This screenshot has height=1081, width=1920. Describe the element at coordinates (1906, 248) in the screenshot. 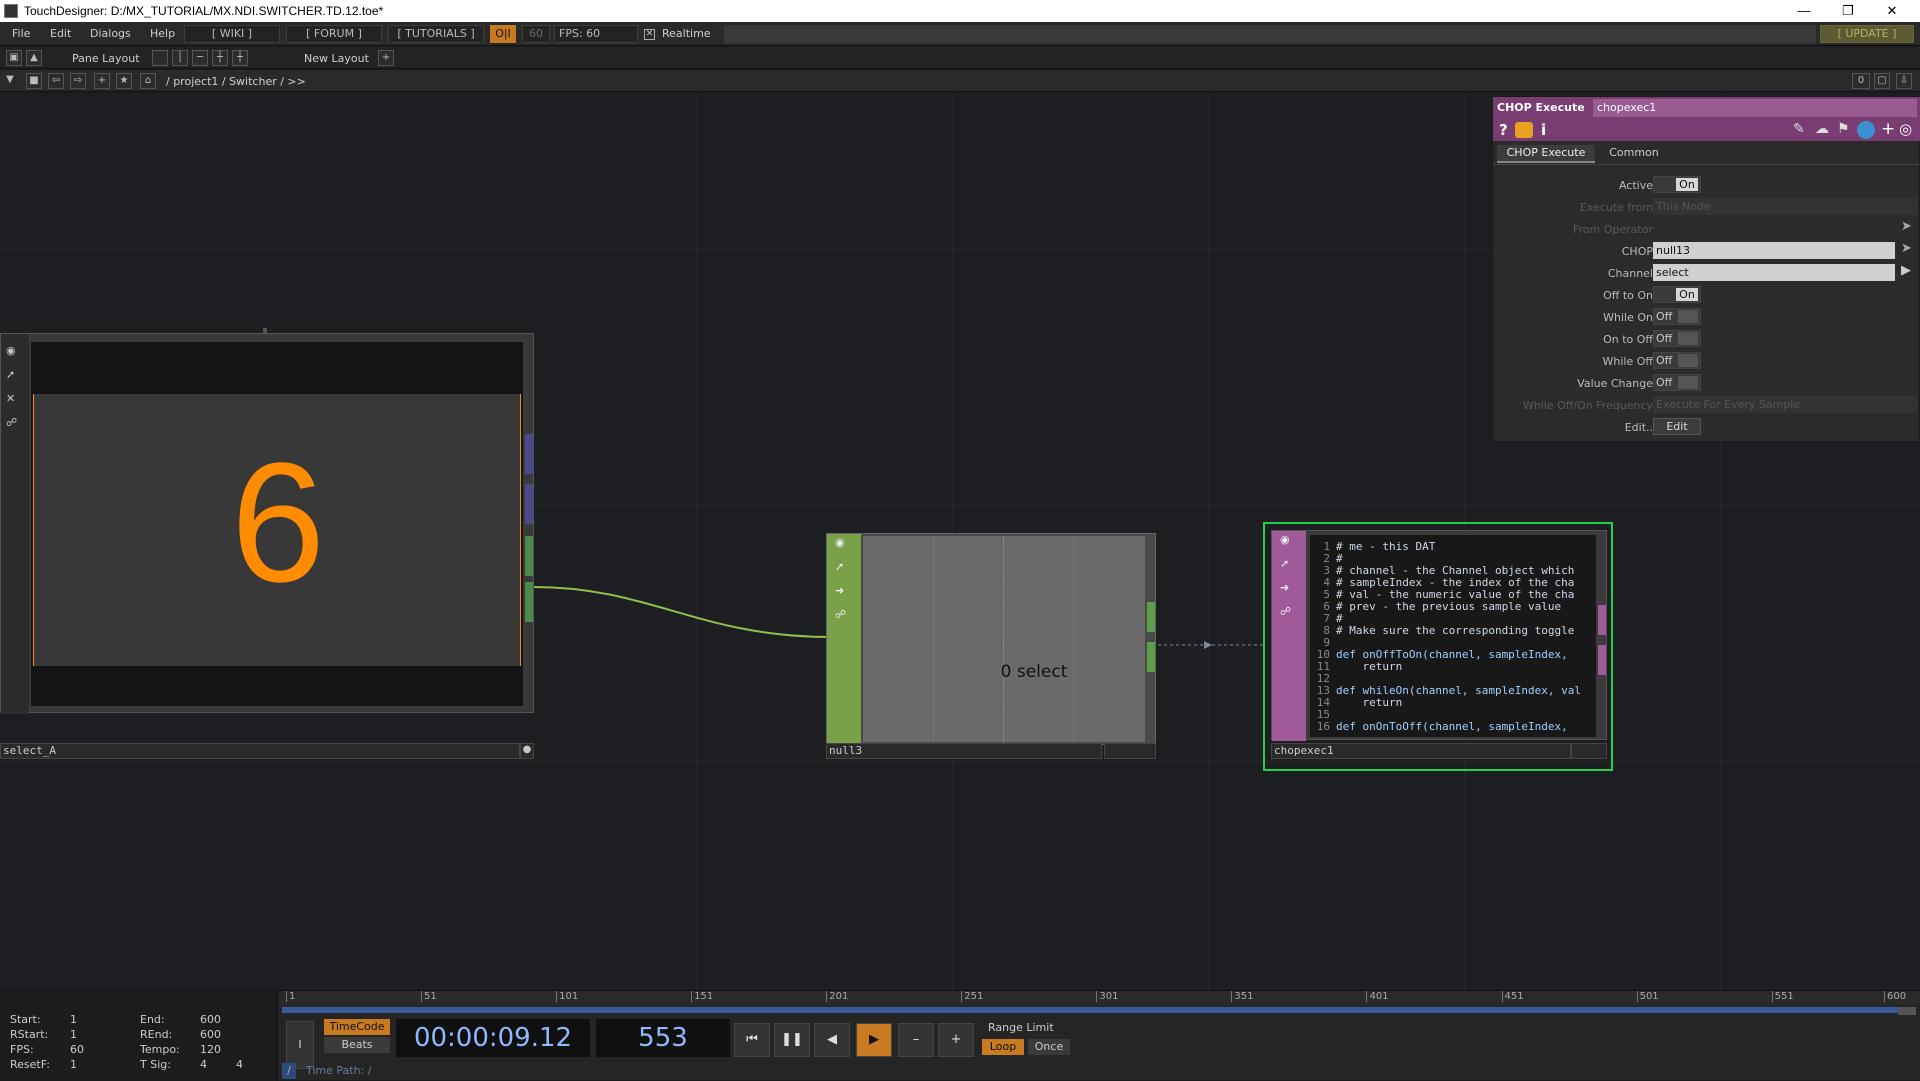

I see `chop-picker-icon: ➤` at that location.